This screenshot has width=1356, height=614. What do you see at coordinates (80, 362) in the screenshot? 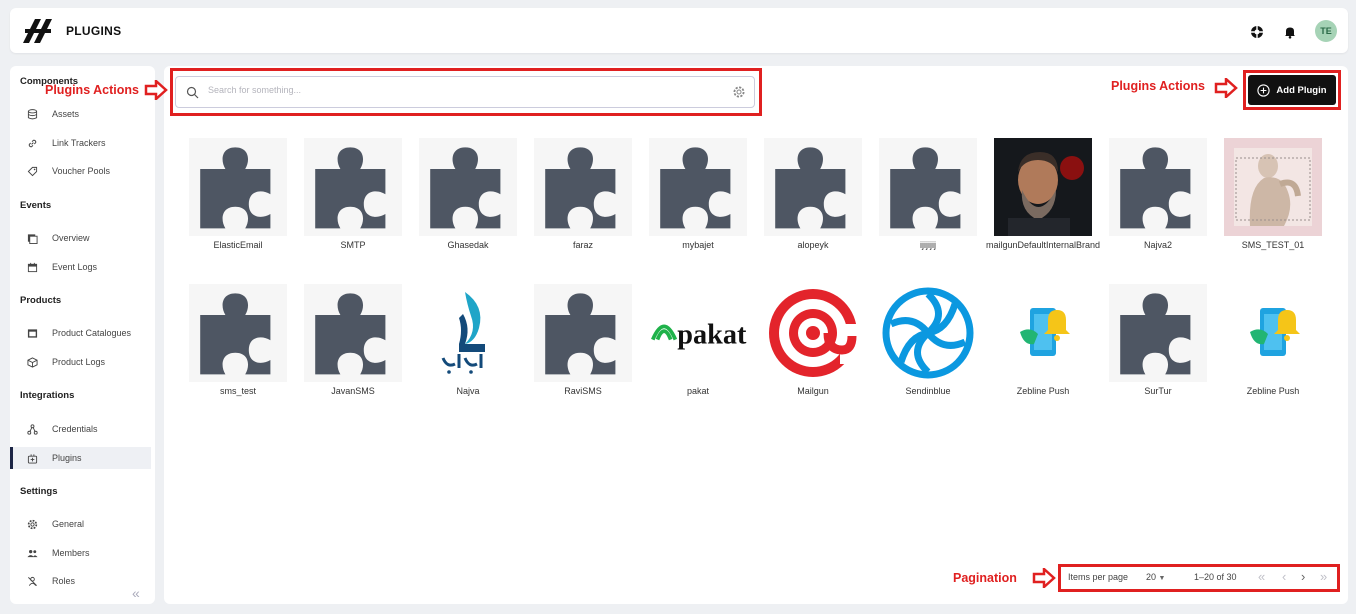
I see `sidebar-item-product-logs: Product Logs` at bounding box center [80, 362].